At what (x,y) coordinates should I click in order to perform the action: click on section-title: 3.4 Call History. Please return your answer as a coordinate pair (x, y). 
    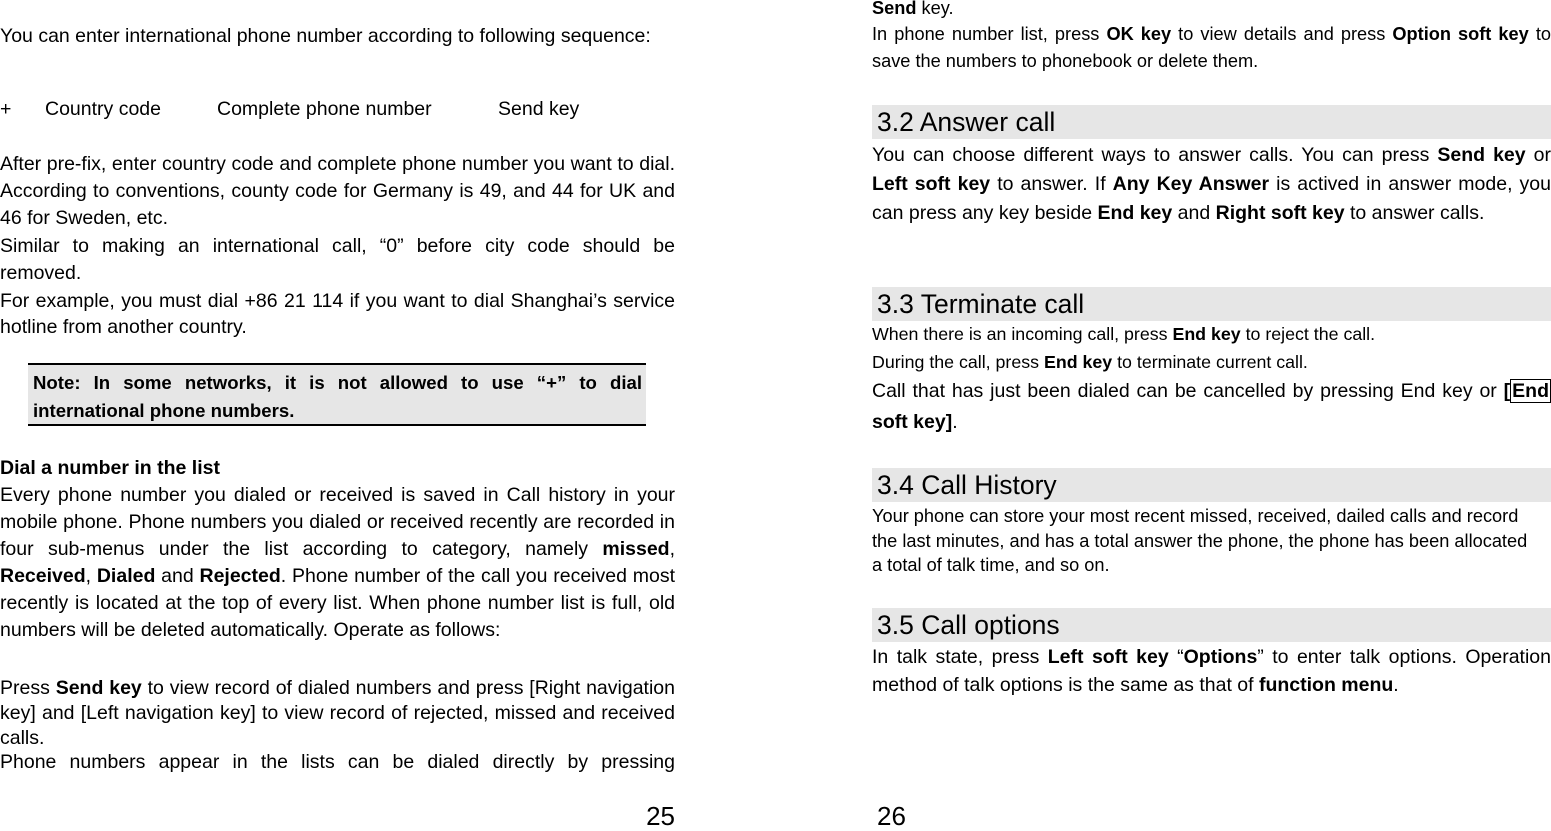
    Looking at the image, I should click on (967, 485).